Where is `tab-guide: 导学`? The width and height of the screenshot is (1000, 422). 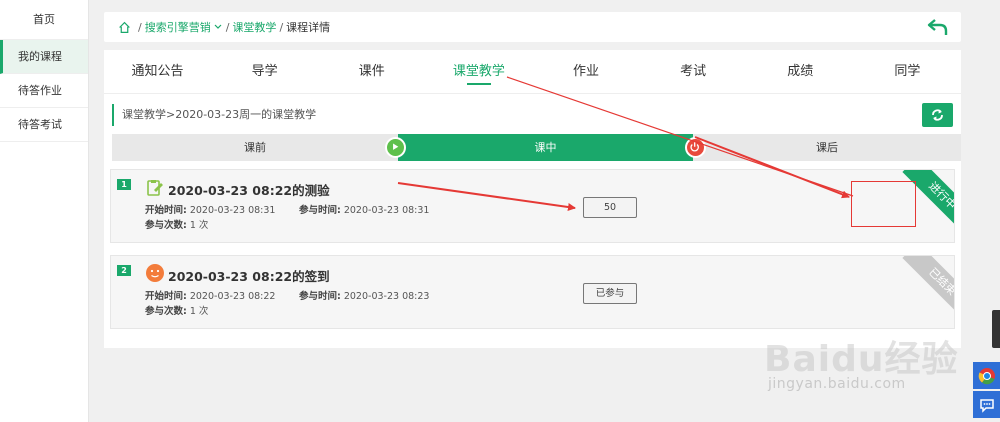 tab-guide: 导学 is located at coordinates (264, 71).